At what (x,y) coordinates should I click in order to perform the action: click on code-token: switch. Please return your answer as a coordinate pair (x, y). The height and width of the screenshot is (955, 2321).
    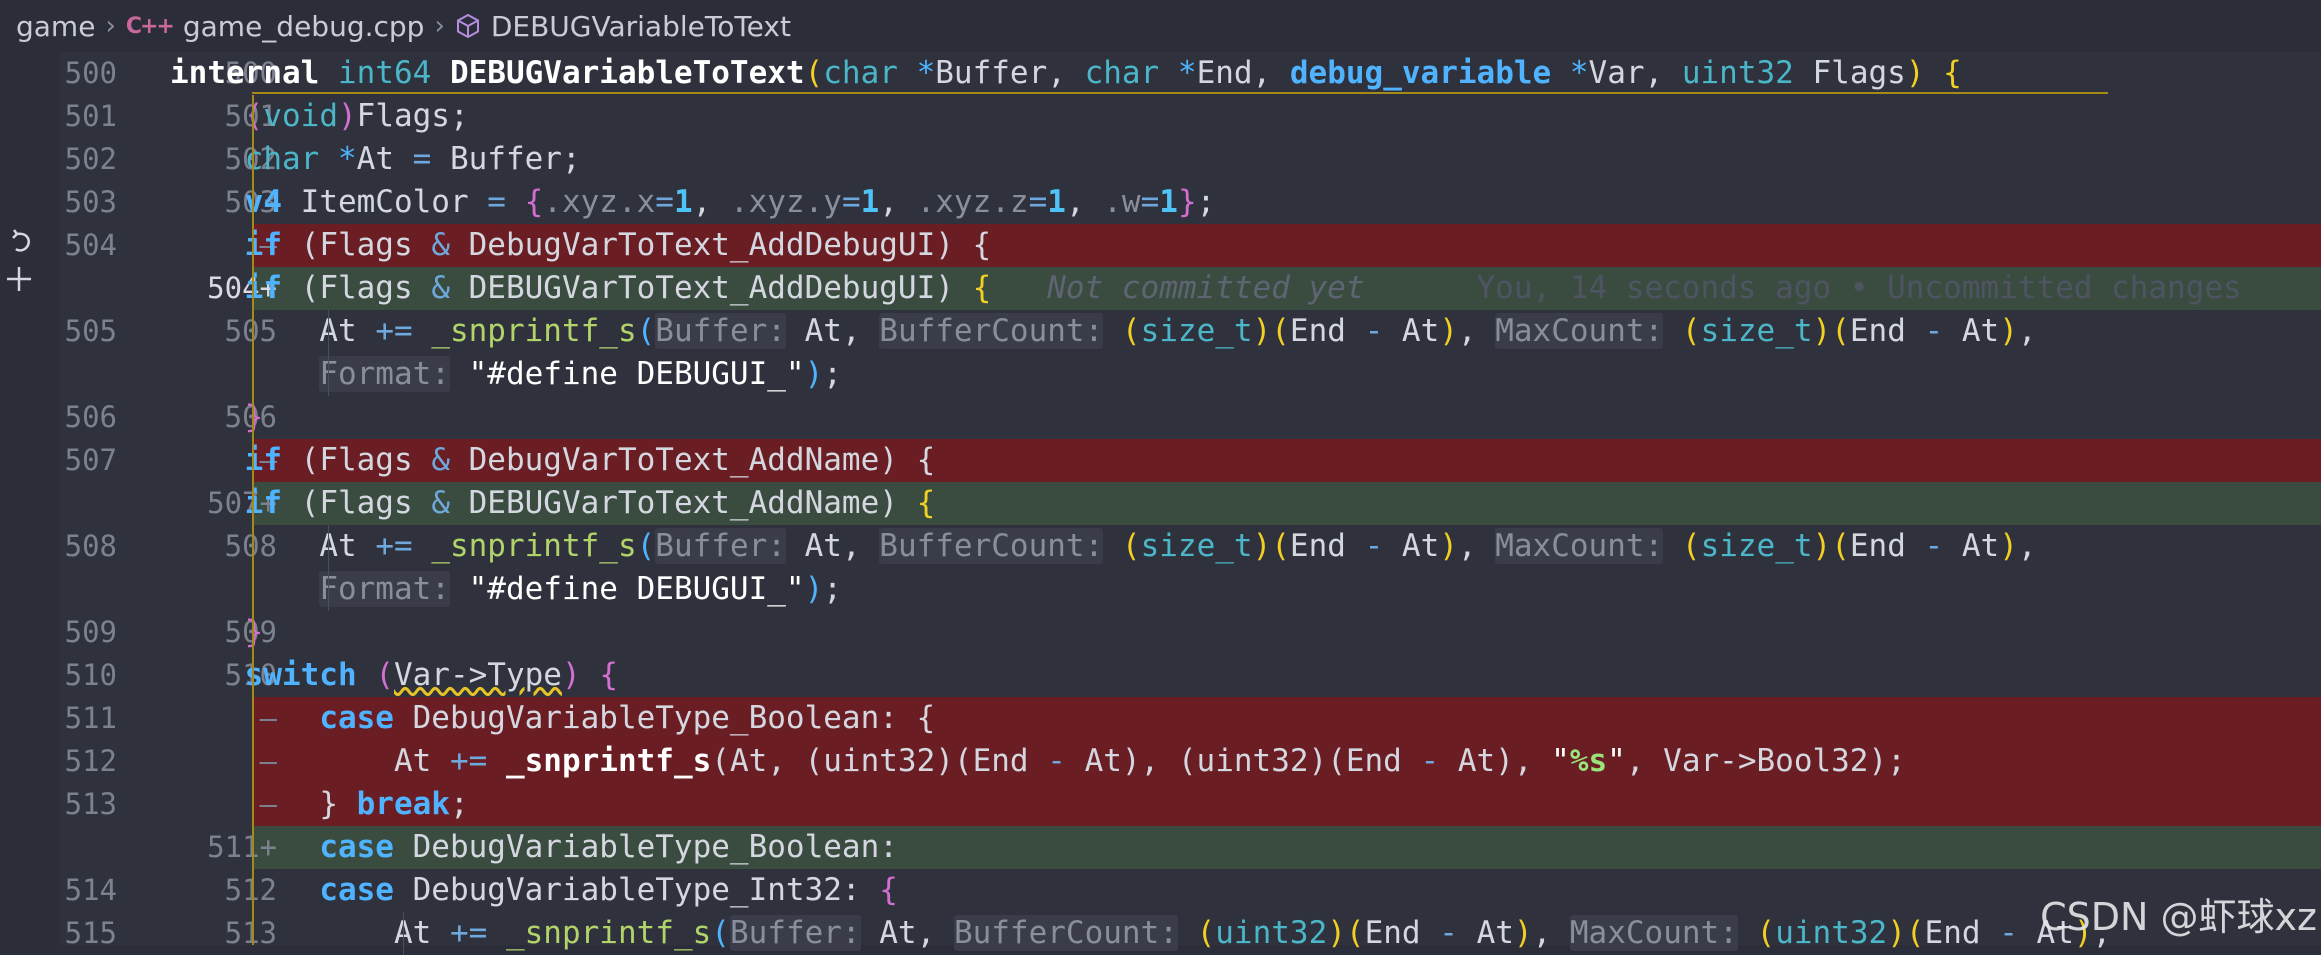
    Looking at the image, I should click on (310, 675).